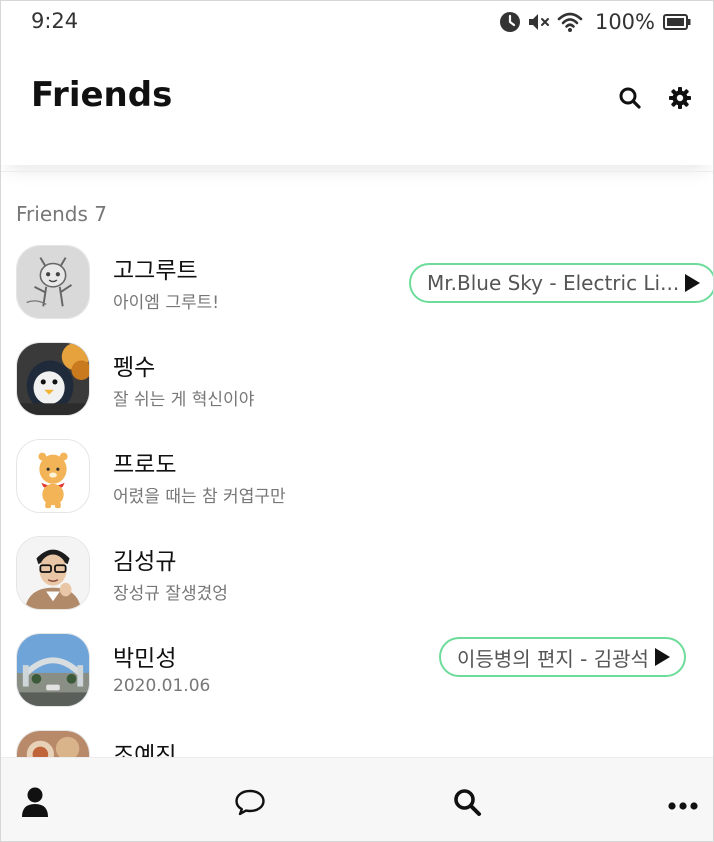 Image resolution: width=714 pixels, height=842 pixels. Describe the element at coordinates (510, 22) in the screenshot. I see `alarm-icon` at that location.